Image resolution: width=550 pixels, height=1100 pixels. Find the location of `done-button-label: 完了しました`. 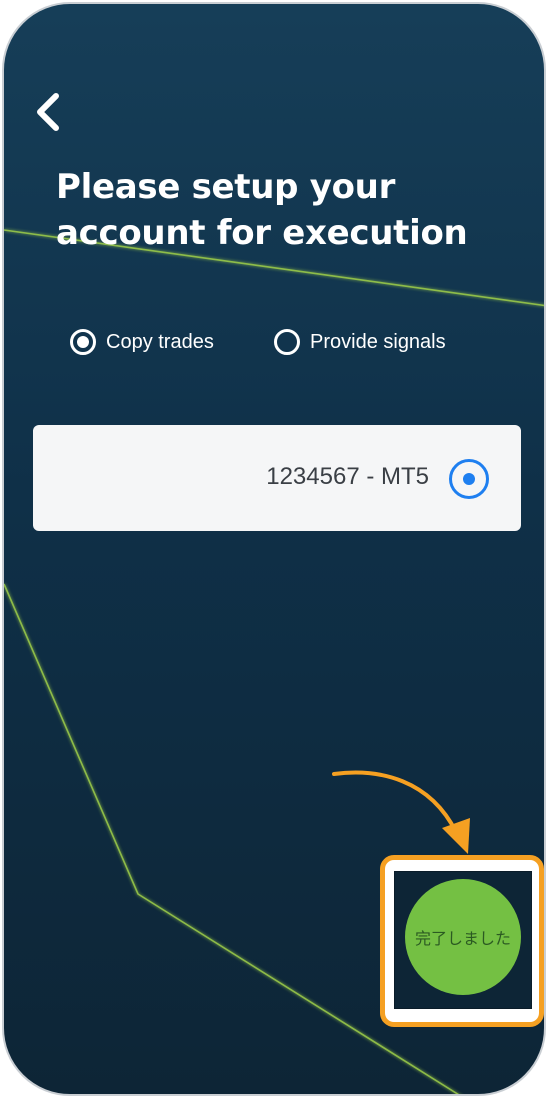

done-button-label: 完了しました is located at coordinates (462, 938).